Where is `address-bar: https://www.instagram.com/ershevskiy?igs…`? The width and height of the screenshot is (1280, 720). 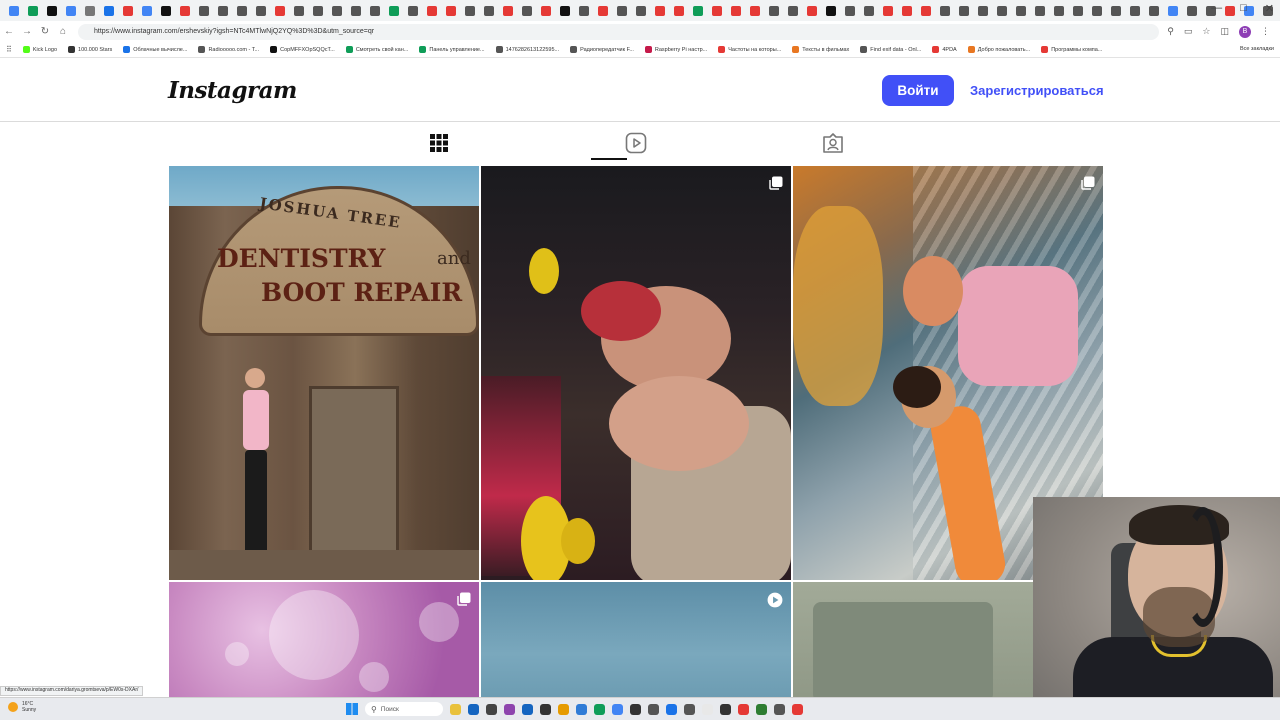
address-bar: https://www.instagram.com/ershevskiy?igs… is located at coordinates (619, 31).